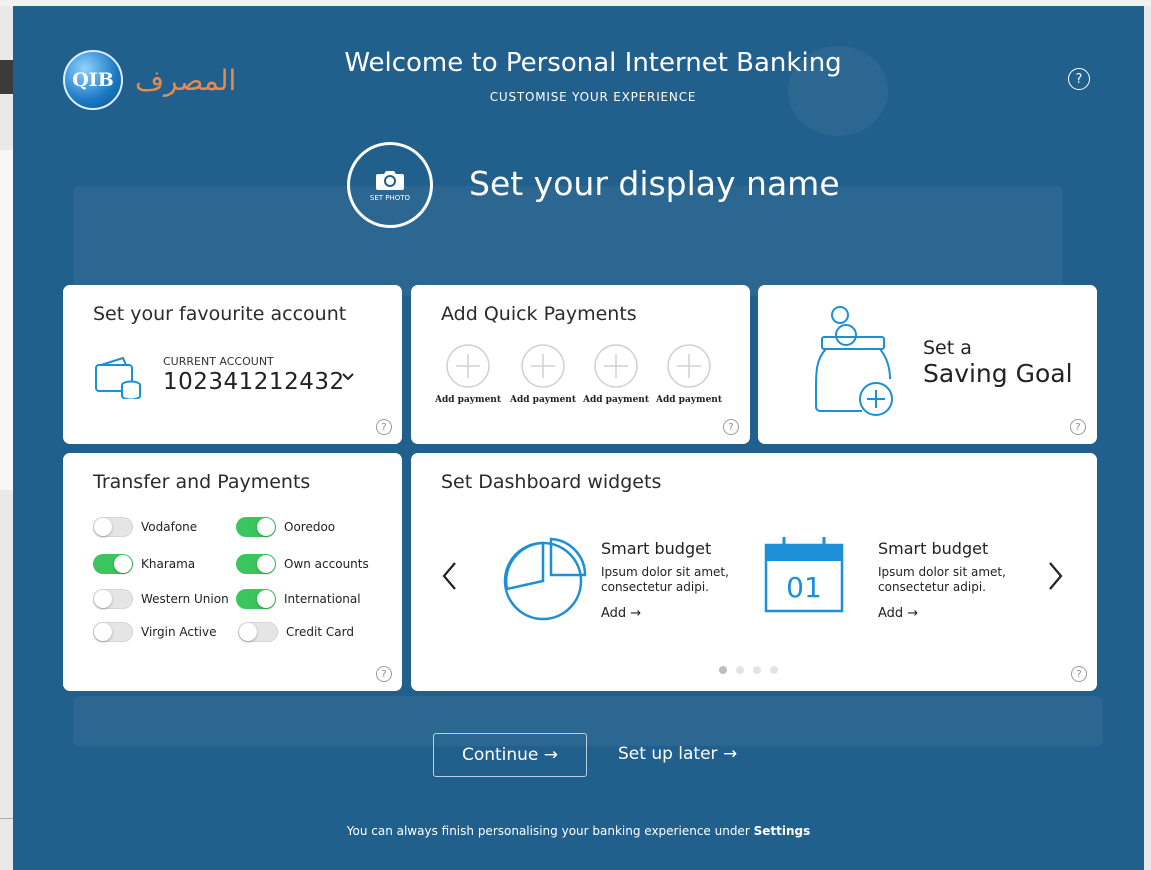 The height and width of the screenshot is (870, 1151). What do you see at coordinates (254, 382) in the screenshot?
I see `account-number: 102341212432` at bounding box center [254, 382].